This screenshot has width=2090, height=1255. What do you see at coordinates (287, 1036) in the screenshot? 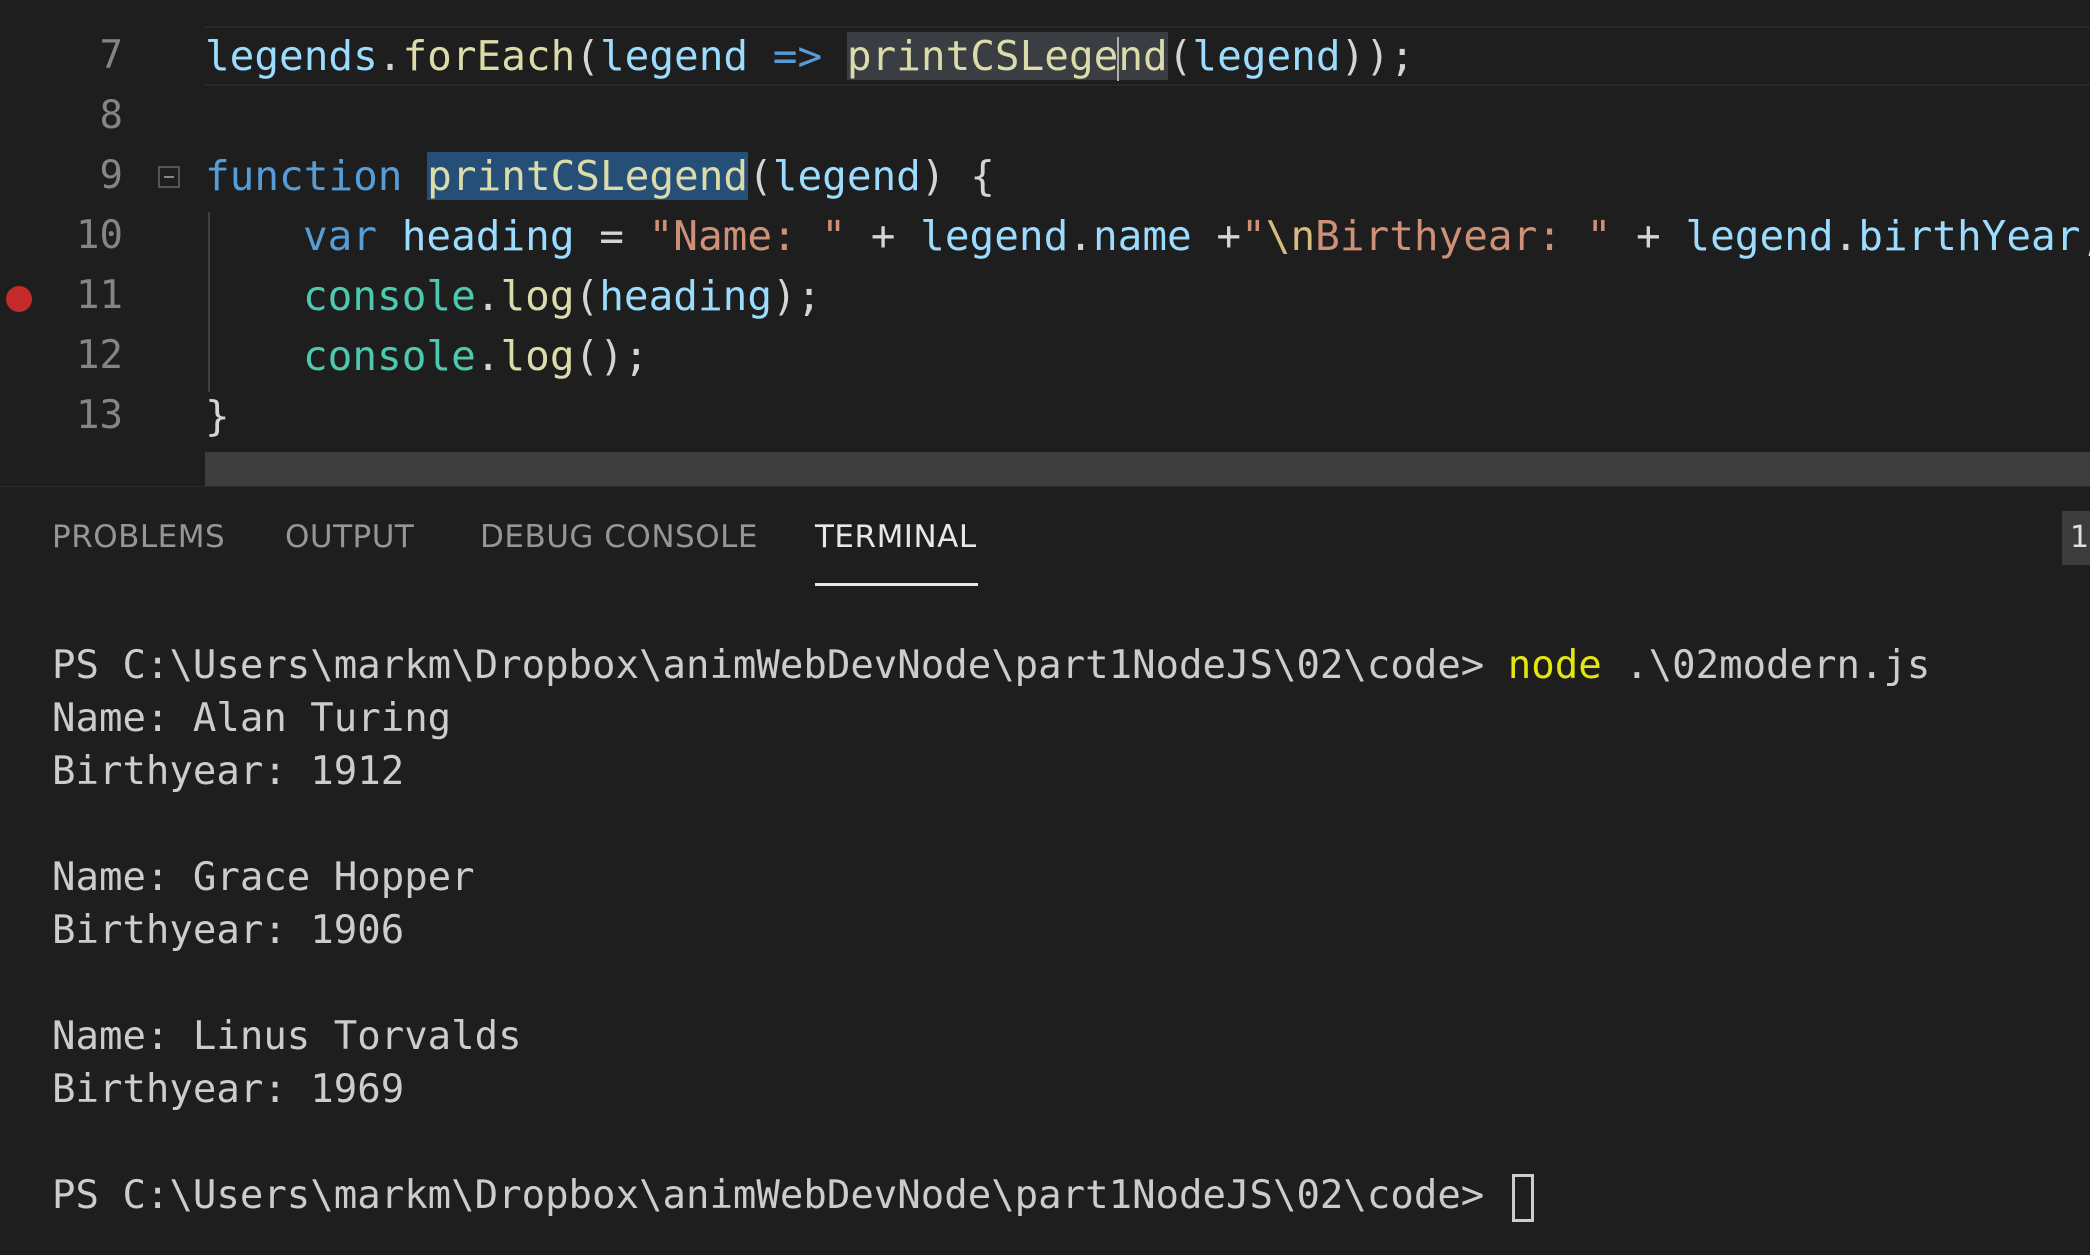
I see `terminal-output-line: Name: Linus Torvalds` at bounding box center [287, 1036].